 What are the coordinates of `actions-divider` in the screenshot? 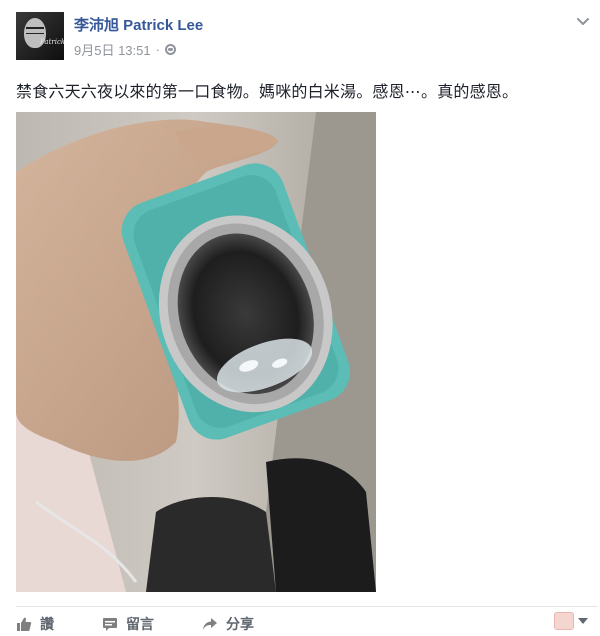 It's located at (307, 606).